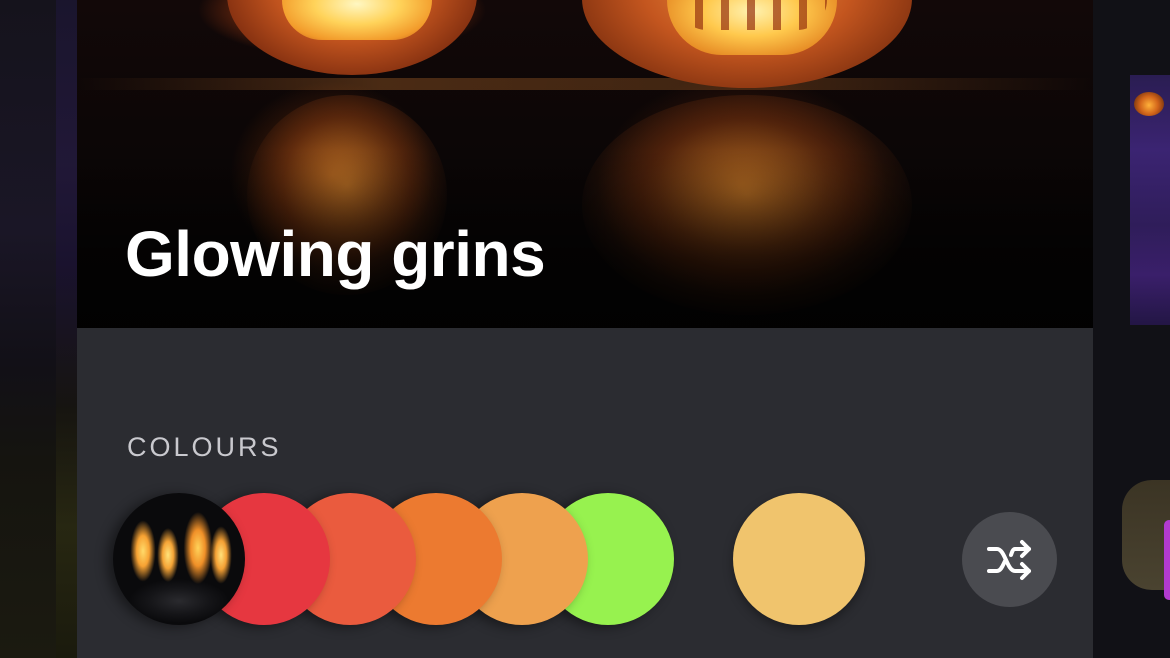 This screenshot has width=1170, height=658. I want to click on shuffle-button, so click(1009, 559).